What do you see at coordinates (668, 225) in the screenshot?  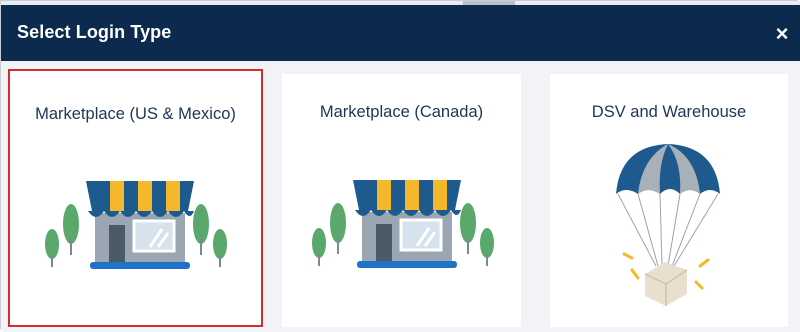 I see `parachute-package-icon` at bounding box center [668, 225].